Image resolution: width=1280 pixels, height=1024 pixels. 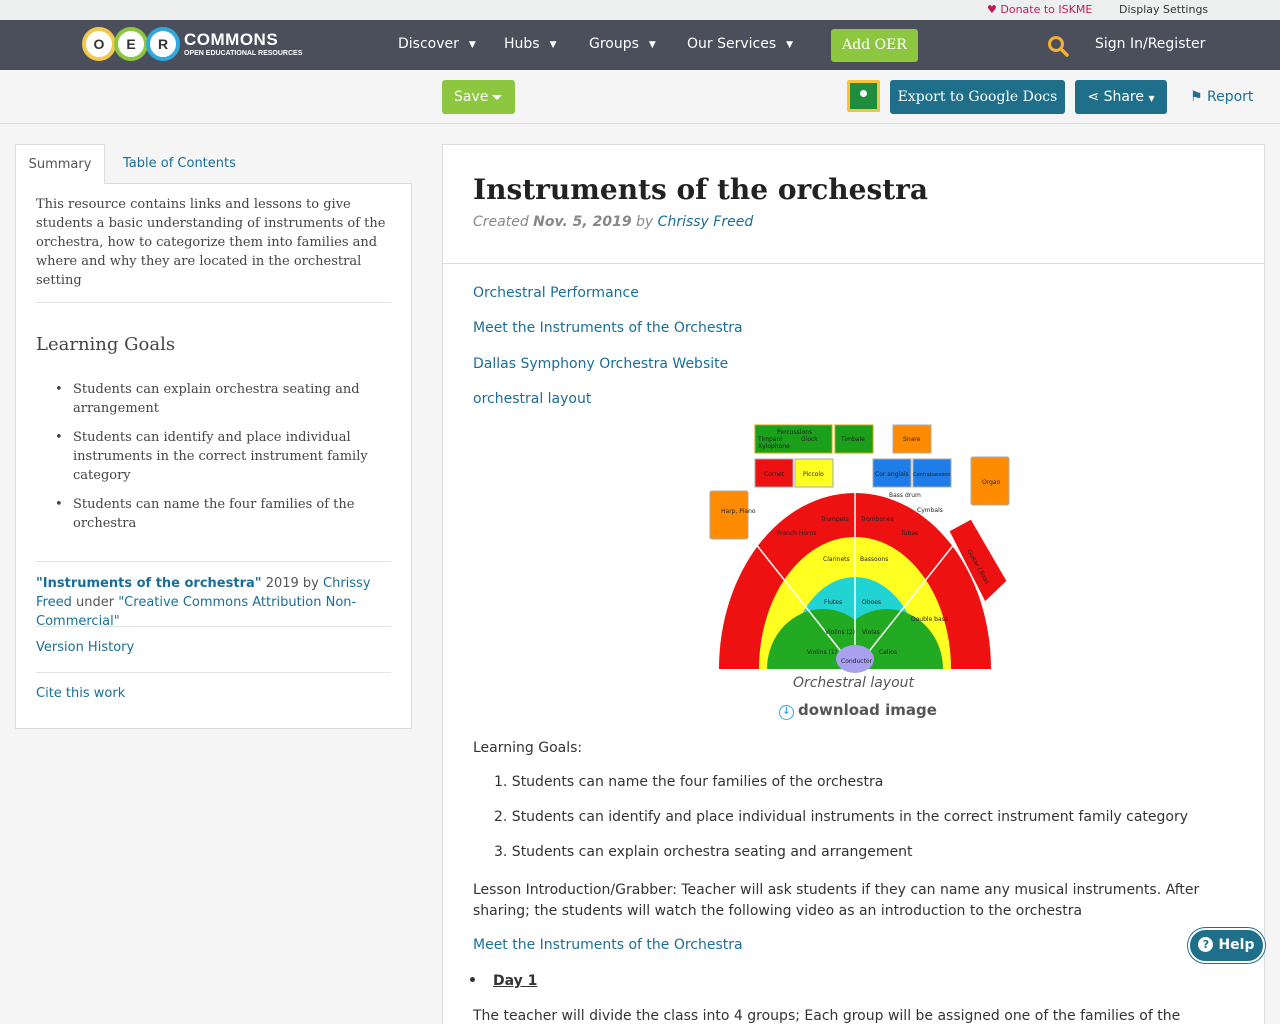 What do you see at coordinates (1121, 97) in the screenshot?
I see `share-button: ⋖ Share ▼` at bounding box center [1121, 97].